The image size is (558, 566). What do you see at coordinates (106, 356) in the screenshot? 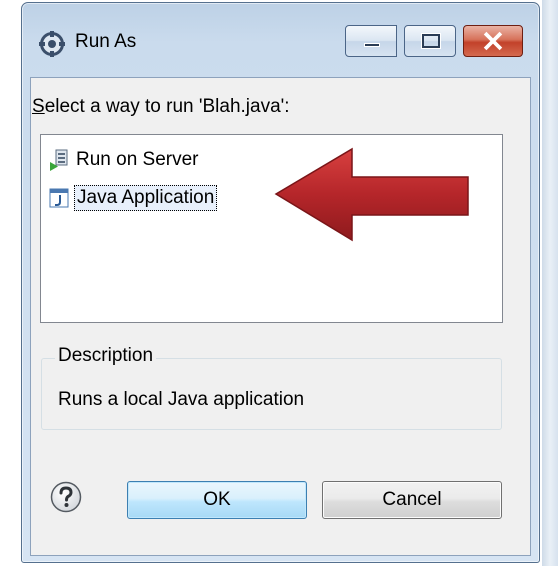
I see `description-group-label: Description` at bounding box center [106, 356].